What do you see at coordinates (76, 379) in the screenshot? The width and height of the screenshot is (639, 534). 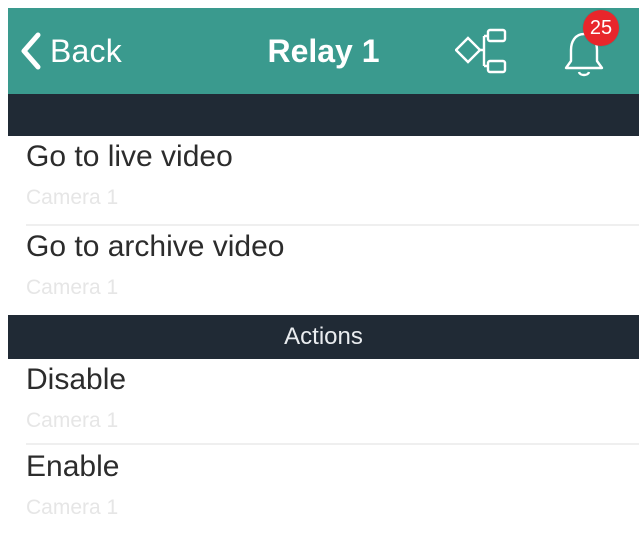 I see `item-title: Disable` at bounding box center [76, 379].